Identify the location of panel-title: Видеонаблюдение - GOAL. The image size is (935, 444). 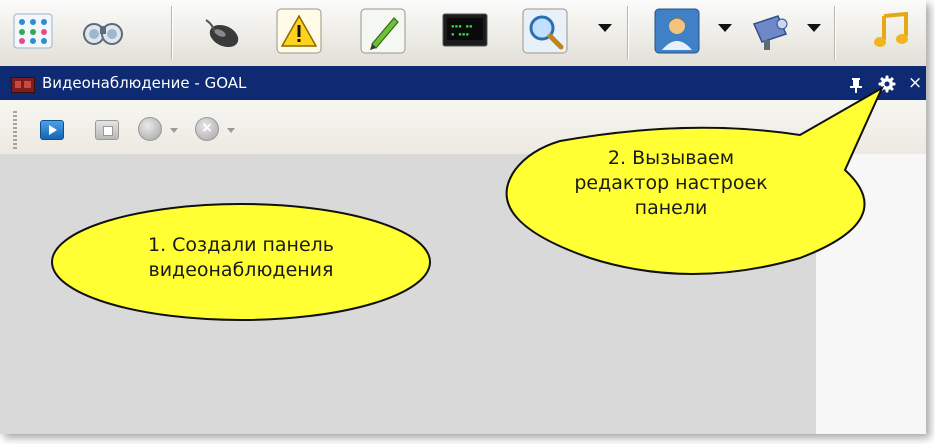
(144, 83).